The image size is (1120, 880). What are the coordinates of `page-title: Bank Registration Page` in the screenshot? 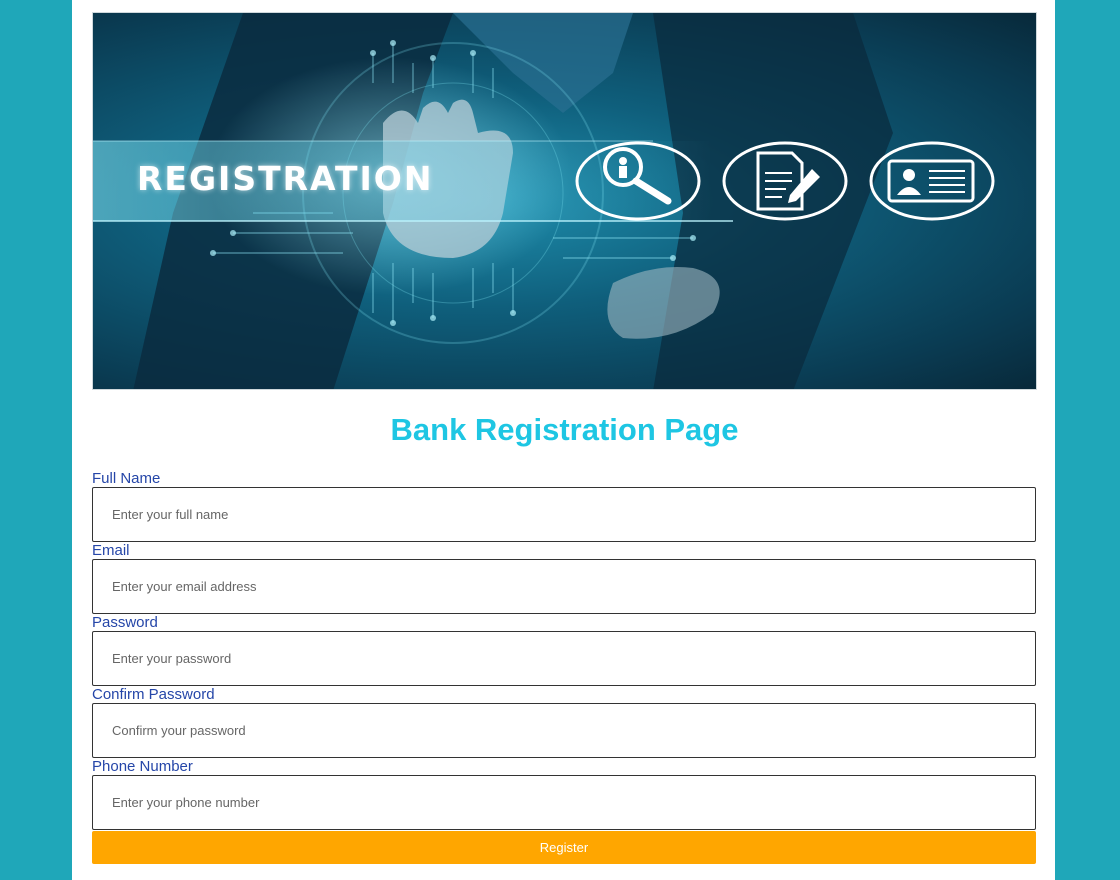 It's located at (564, 429).